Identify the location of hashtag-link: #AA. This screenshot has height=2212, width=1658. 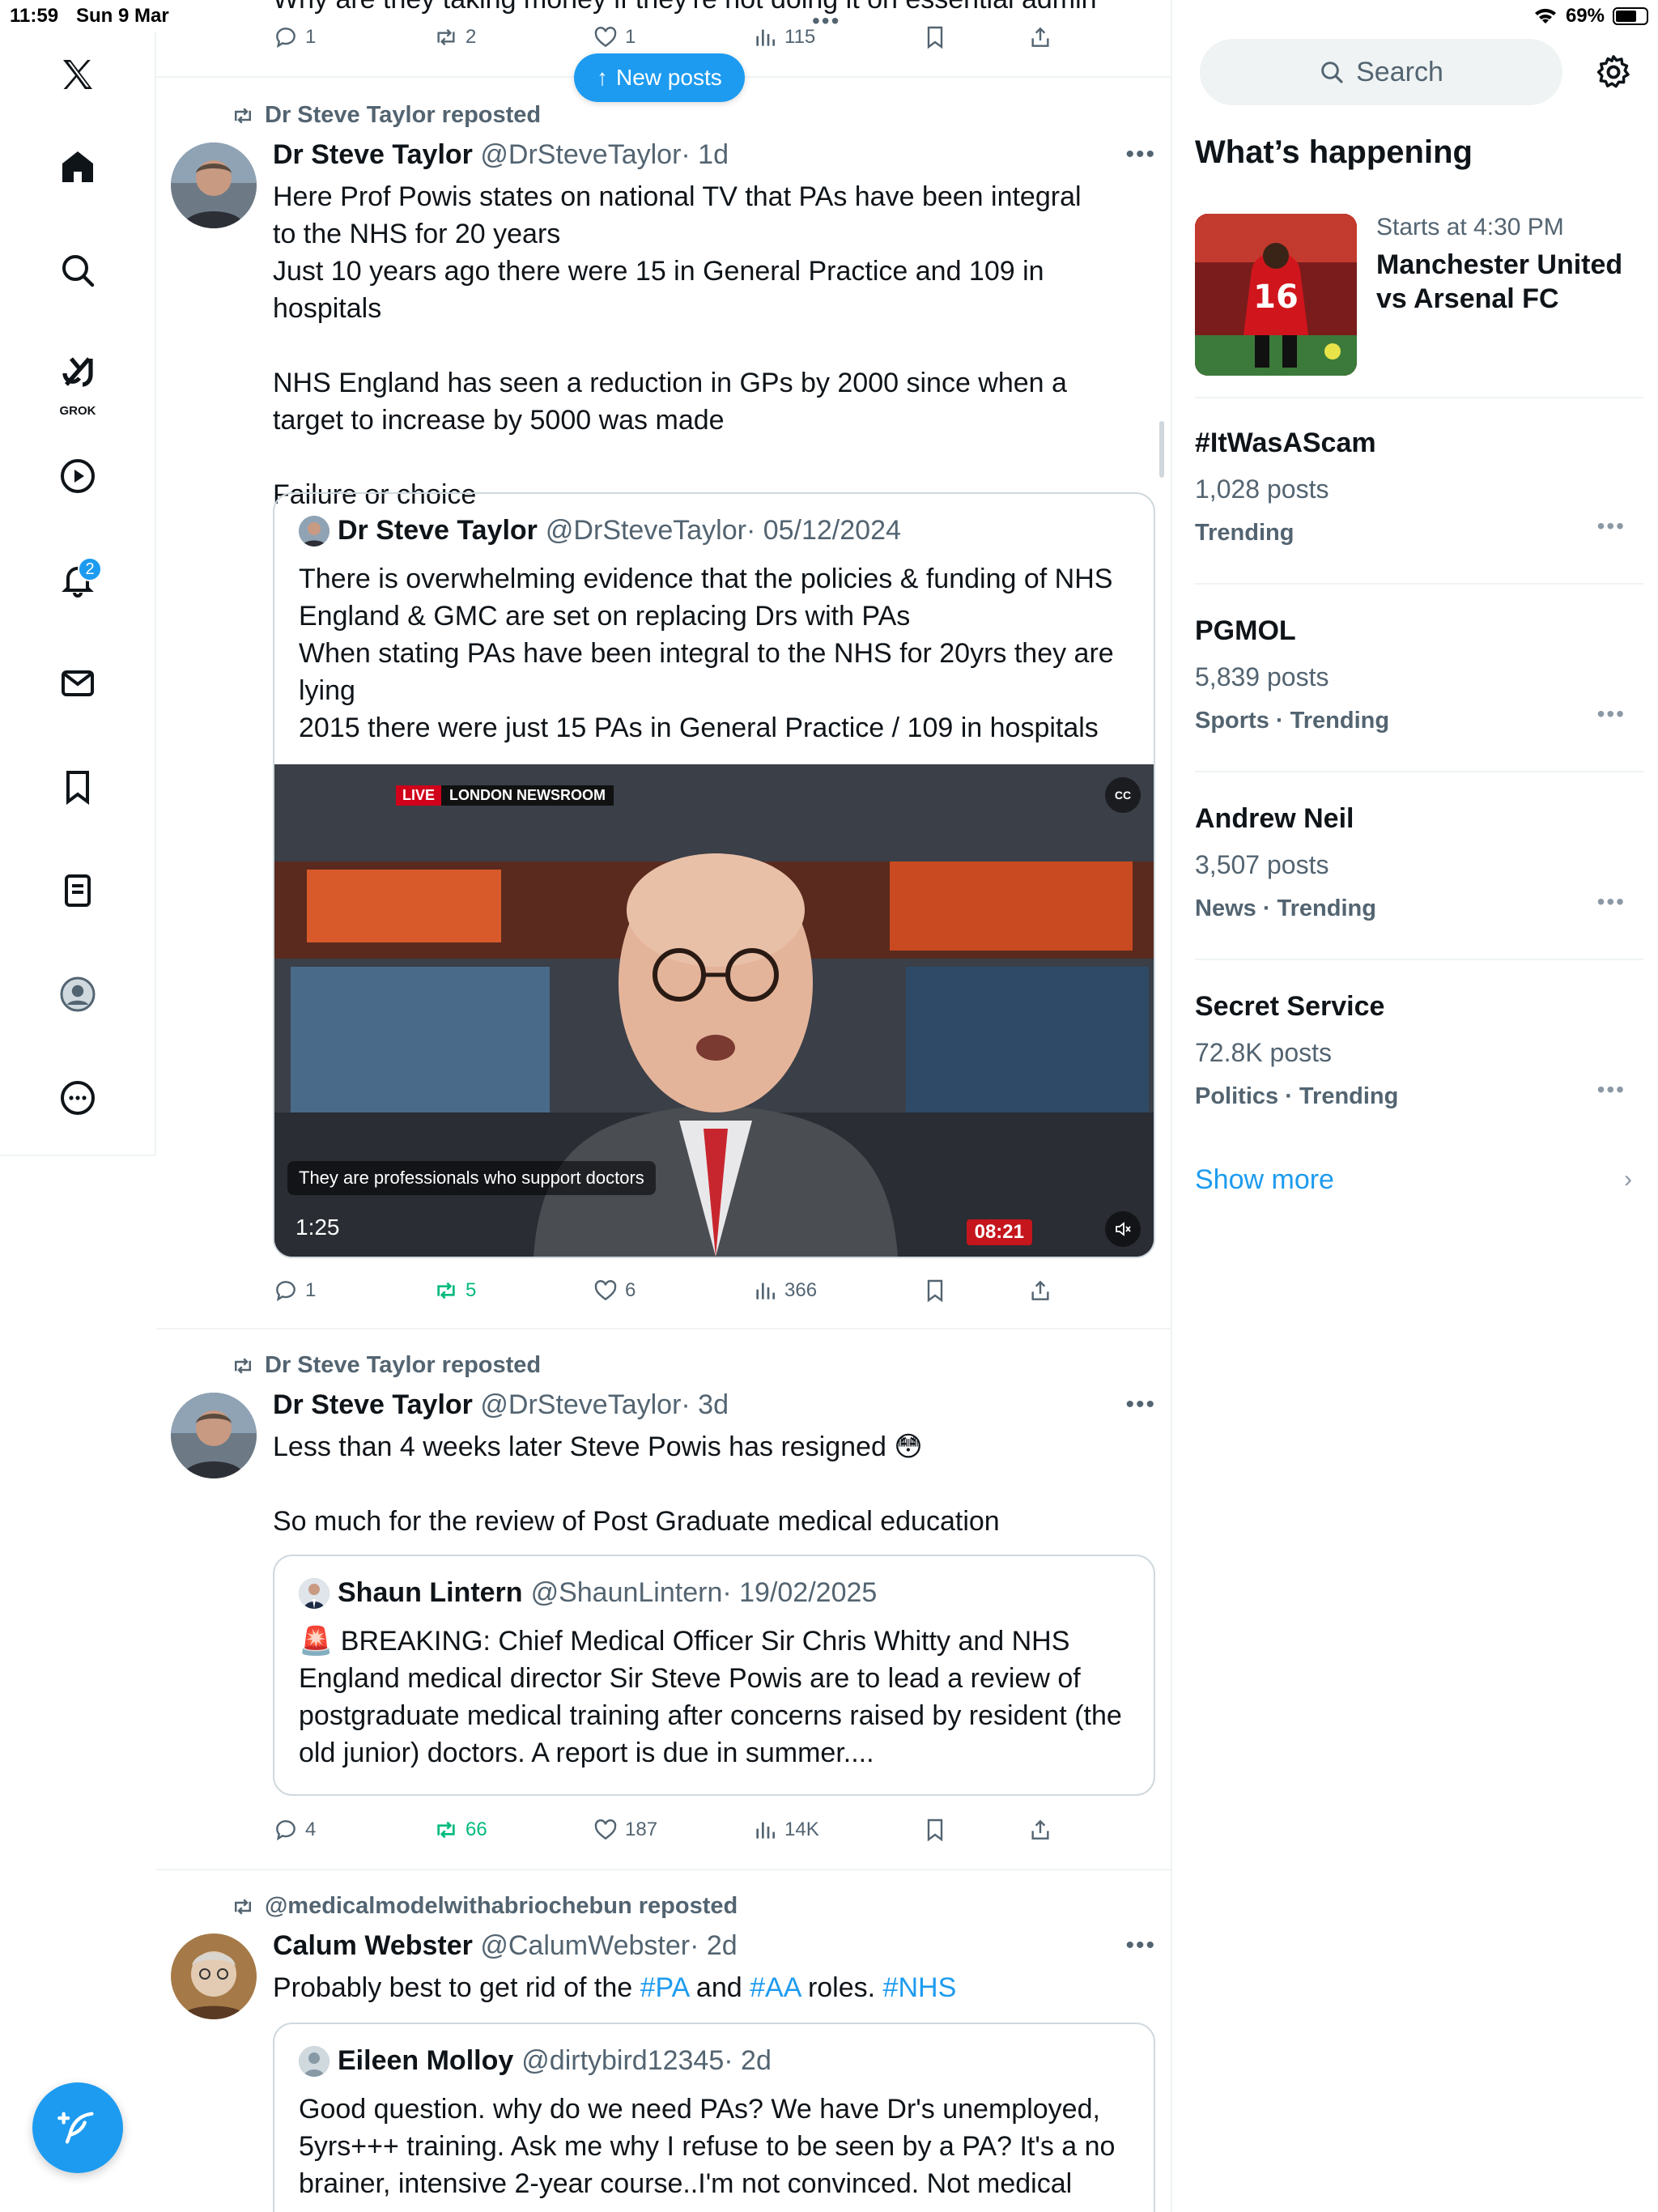
(775, 1988).